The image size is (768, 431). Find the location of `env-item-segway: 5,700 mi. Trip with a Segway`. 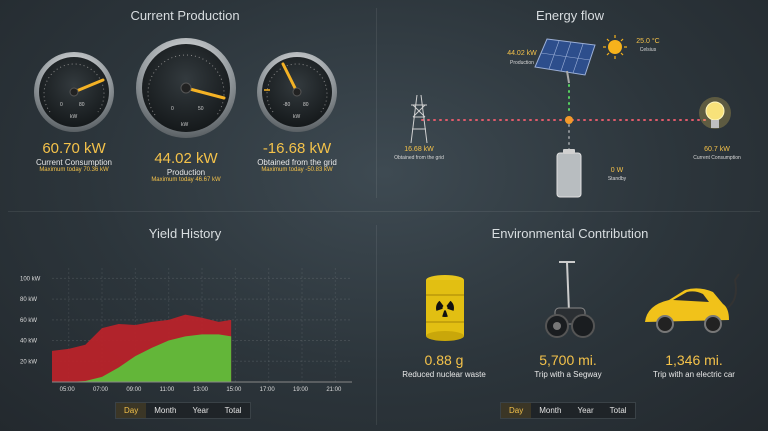

env-item-segway: 5,700 mi. Trip with a Segway is located at coordinates (568, 365).